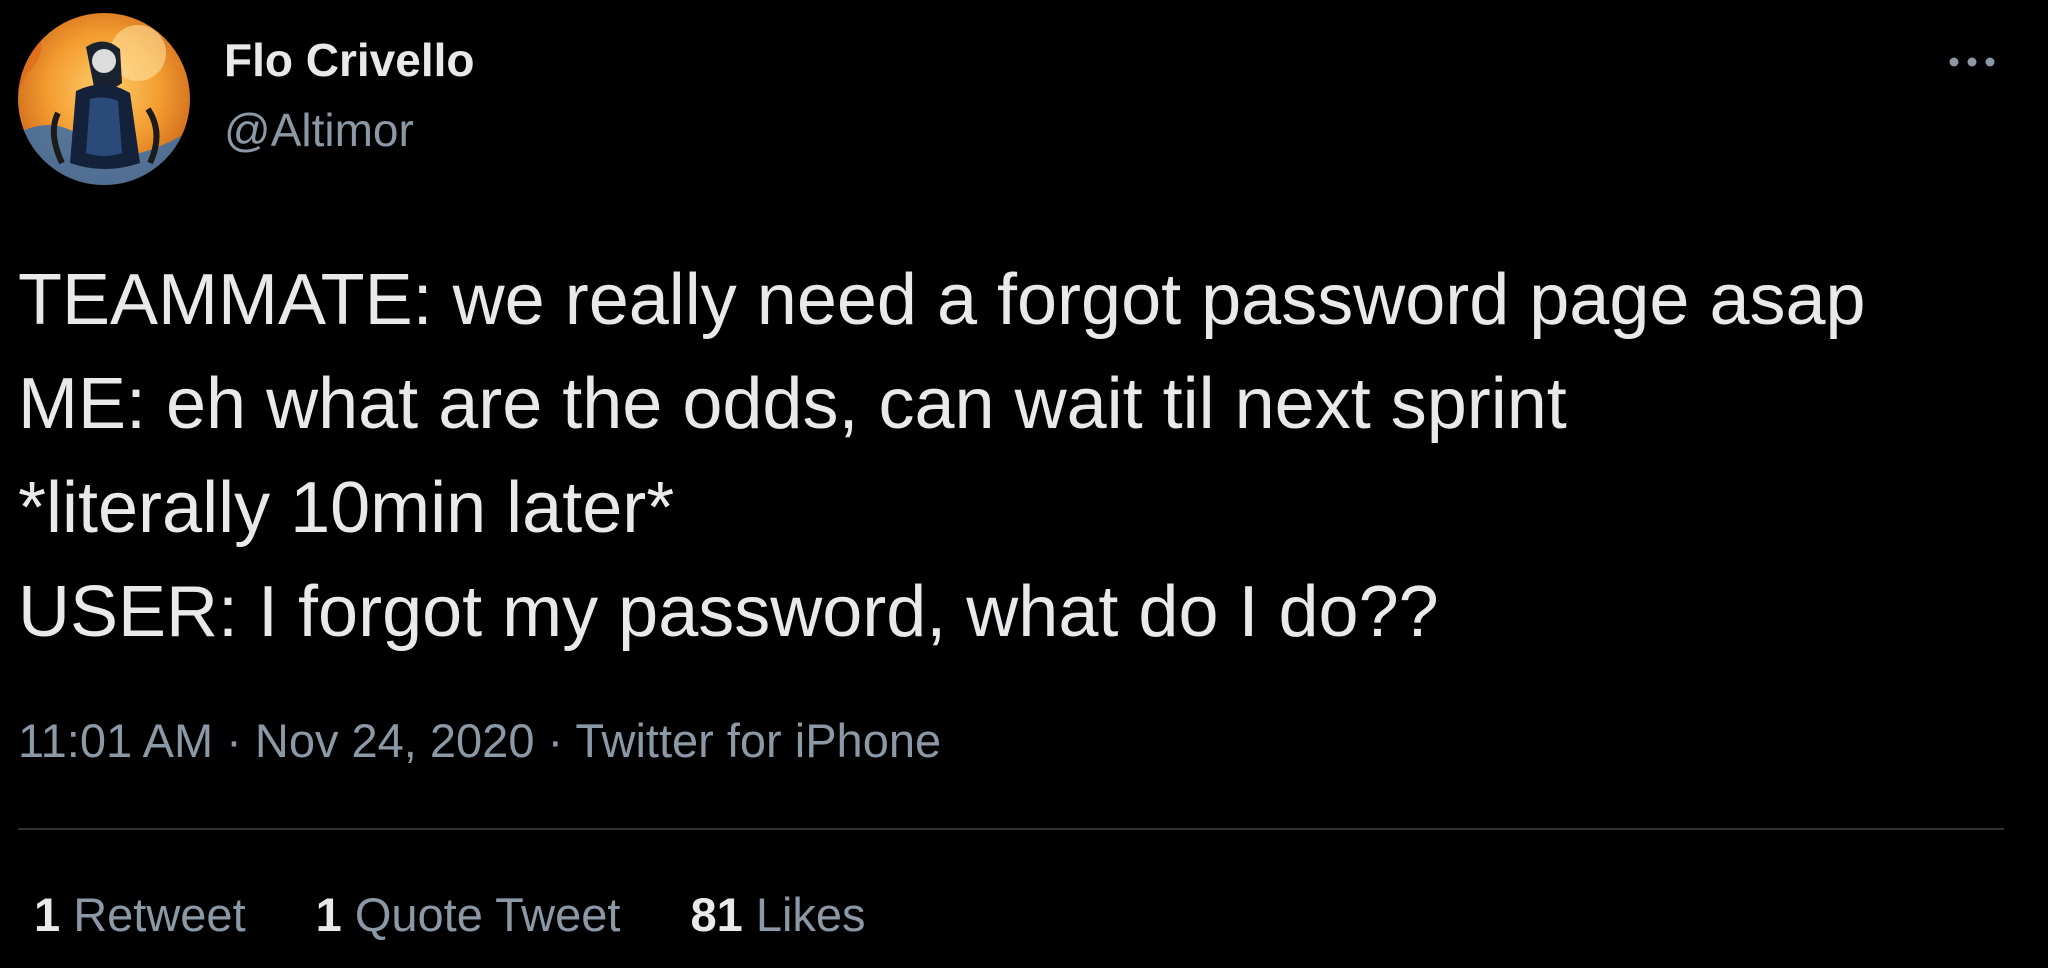 The height and width of the screenshot is (968, 2048). I want to click on retweets-stat: 1 Retweet, so click(140, 915).